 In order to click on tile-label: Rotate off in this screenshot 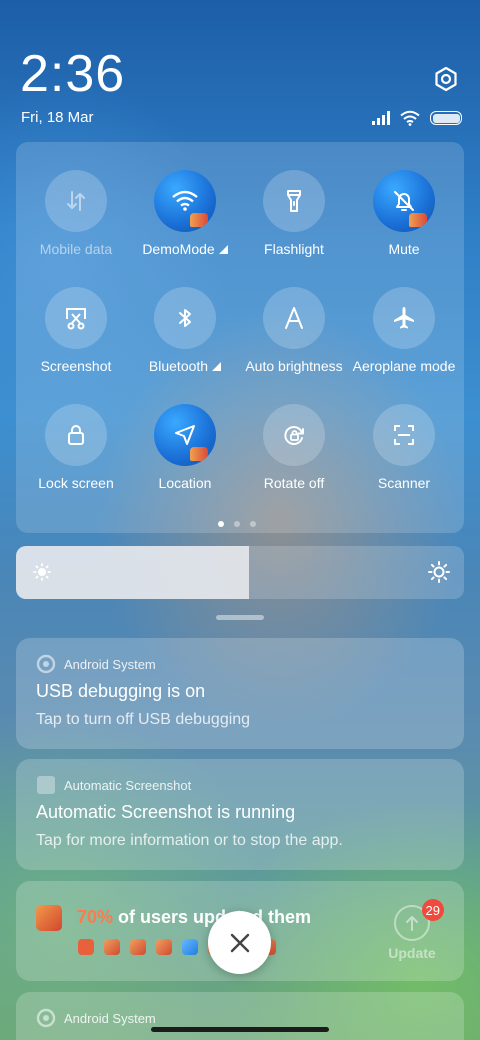, I will do `click(294, 483)`.